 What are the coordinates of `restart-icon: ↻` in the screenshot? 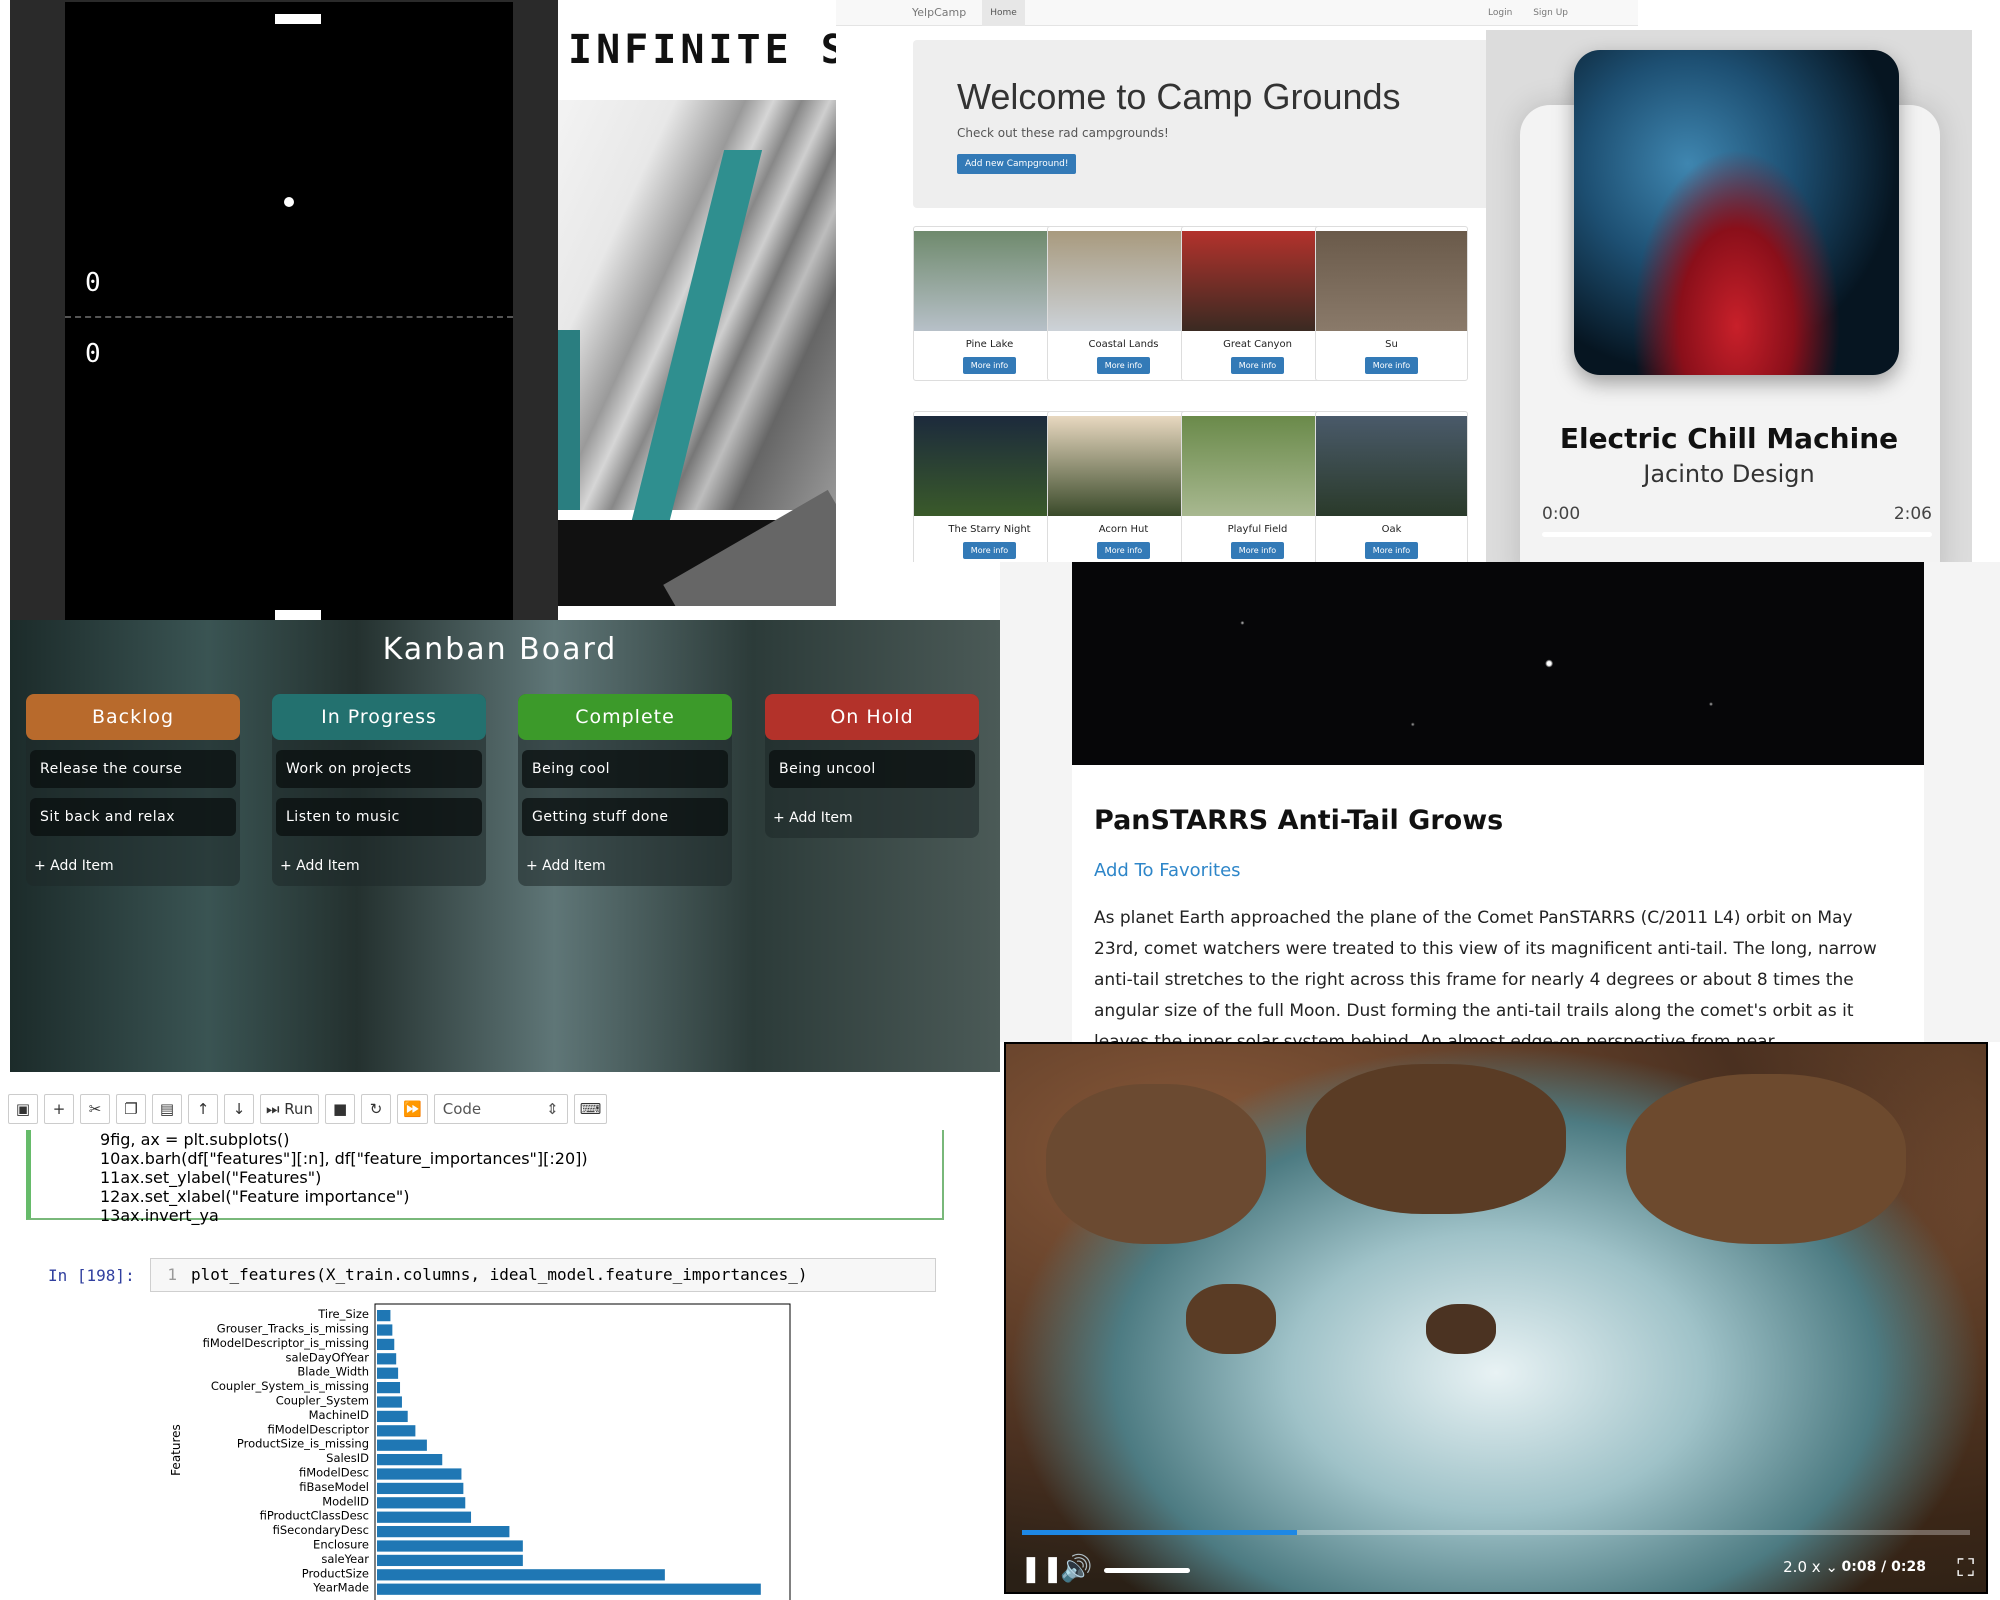 It's located at (376, 1109).